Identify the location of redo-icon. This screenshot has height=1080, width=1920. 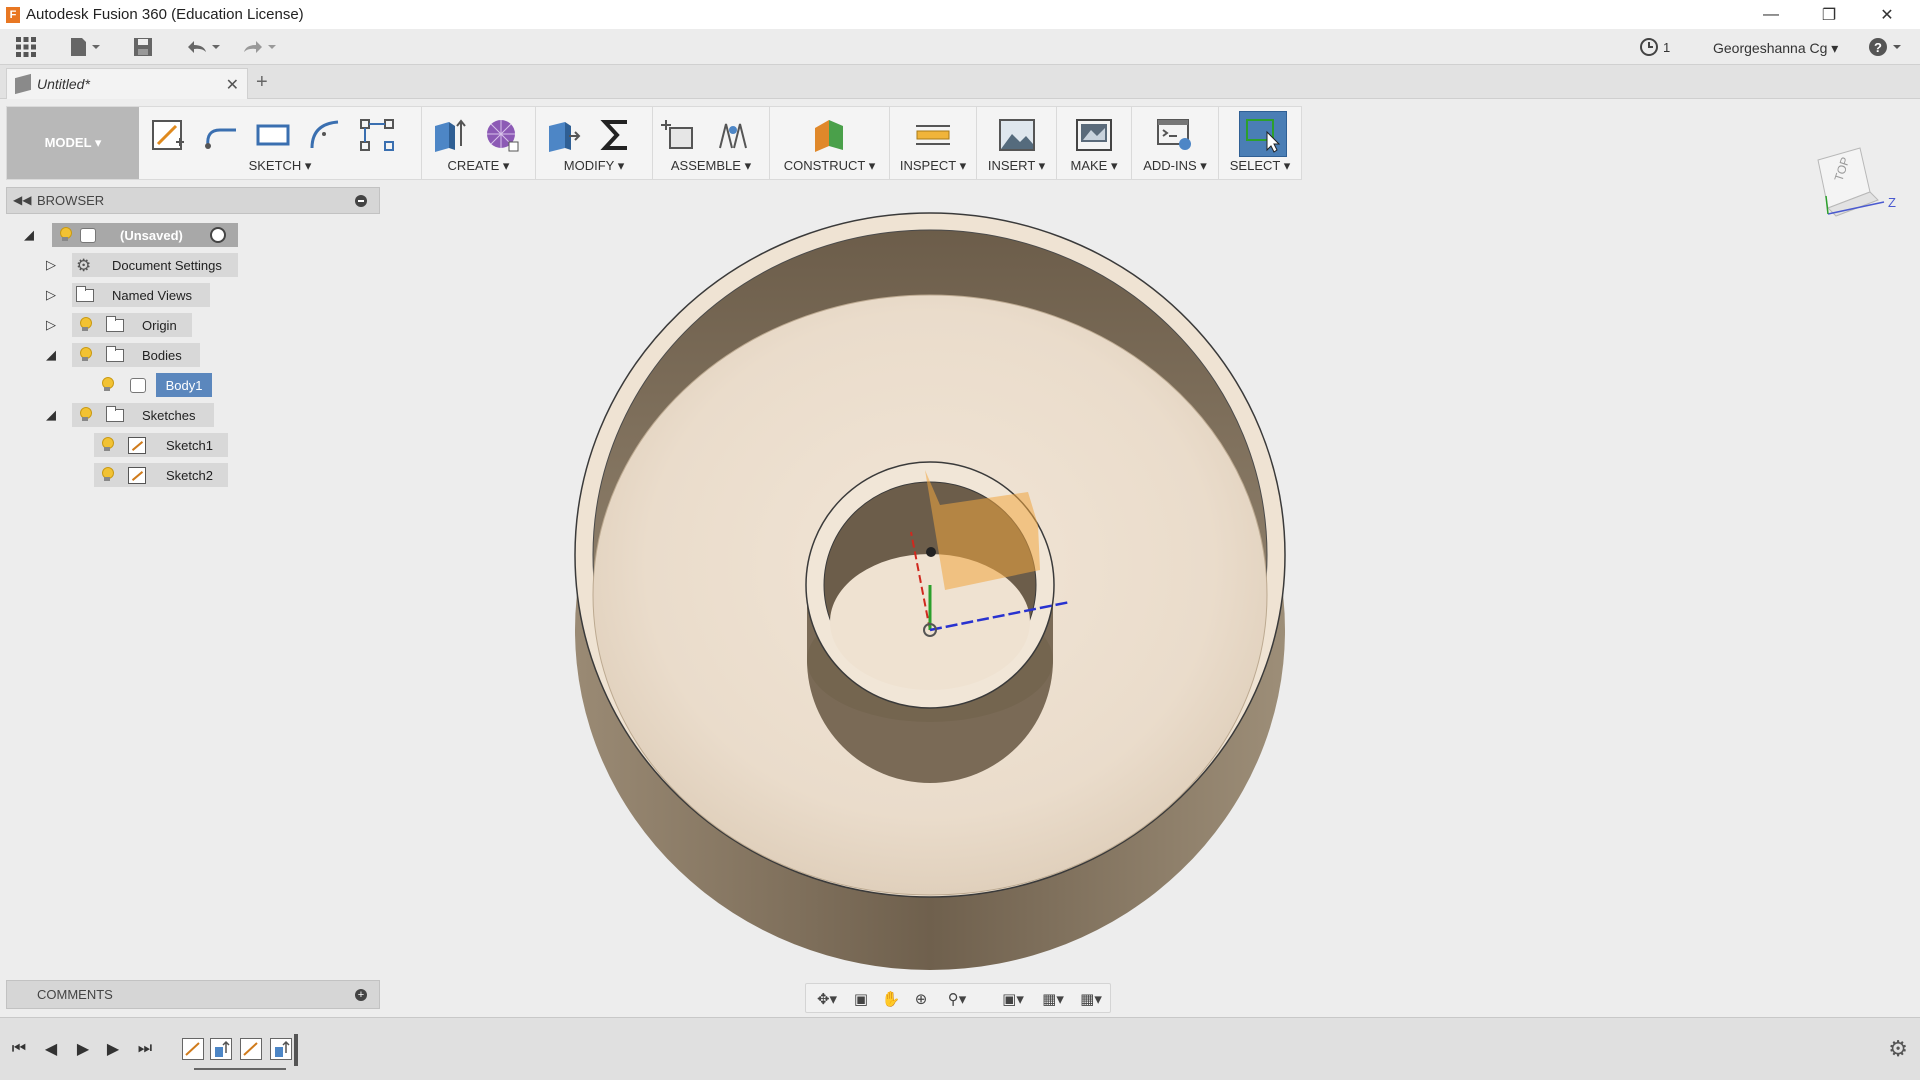
(258, 47).